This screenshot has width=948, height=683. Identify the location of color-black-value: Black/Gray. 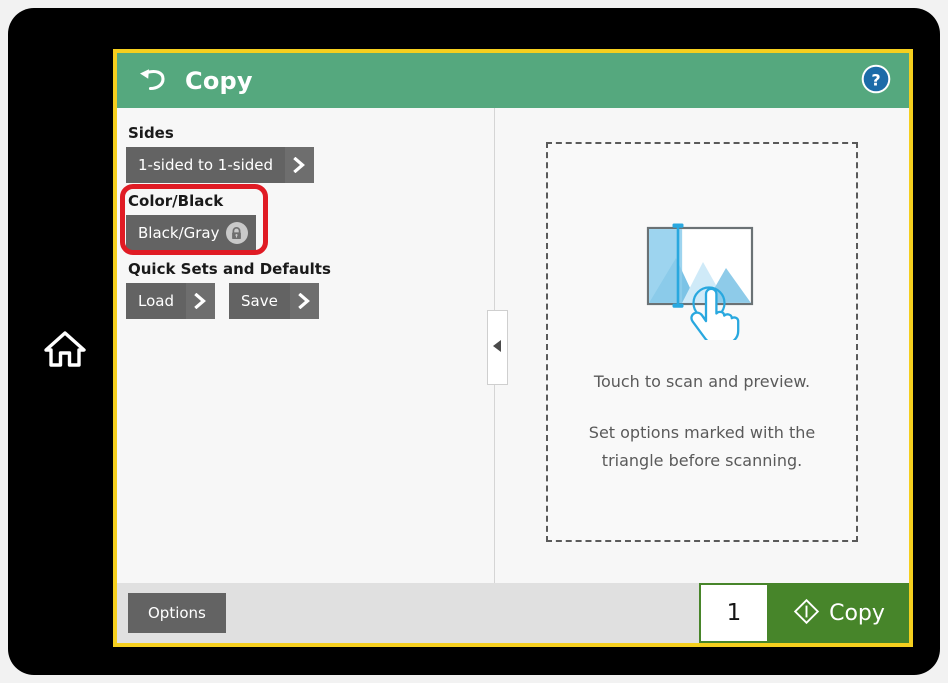
(179, 233).